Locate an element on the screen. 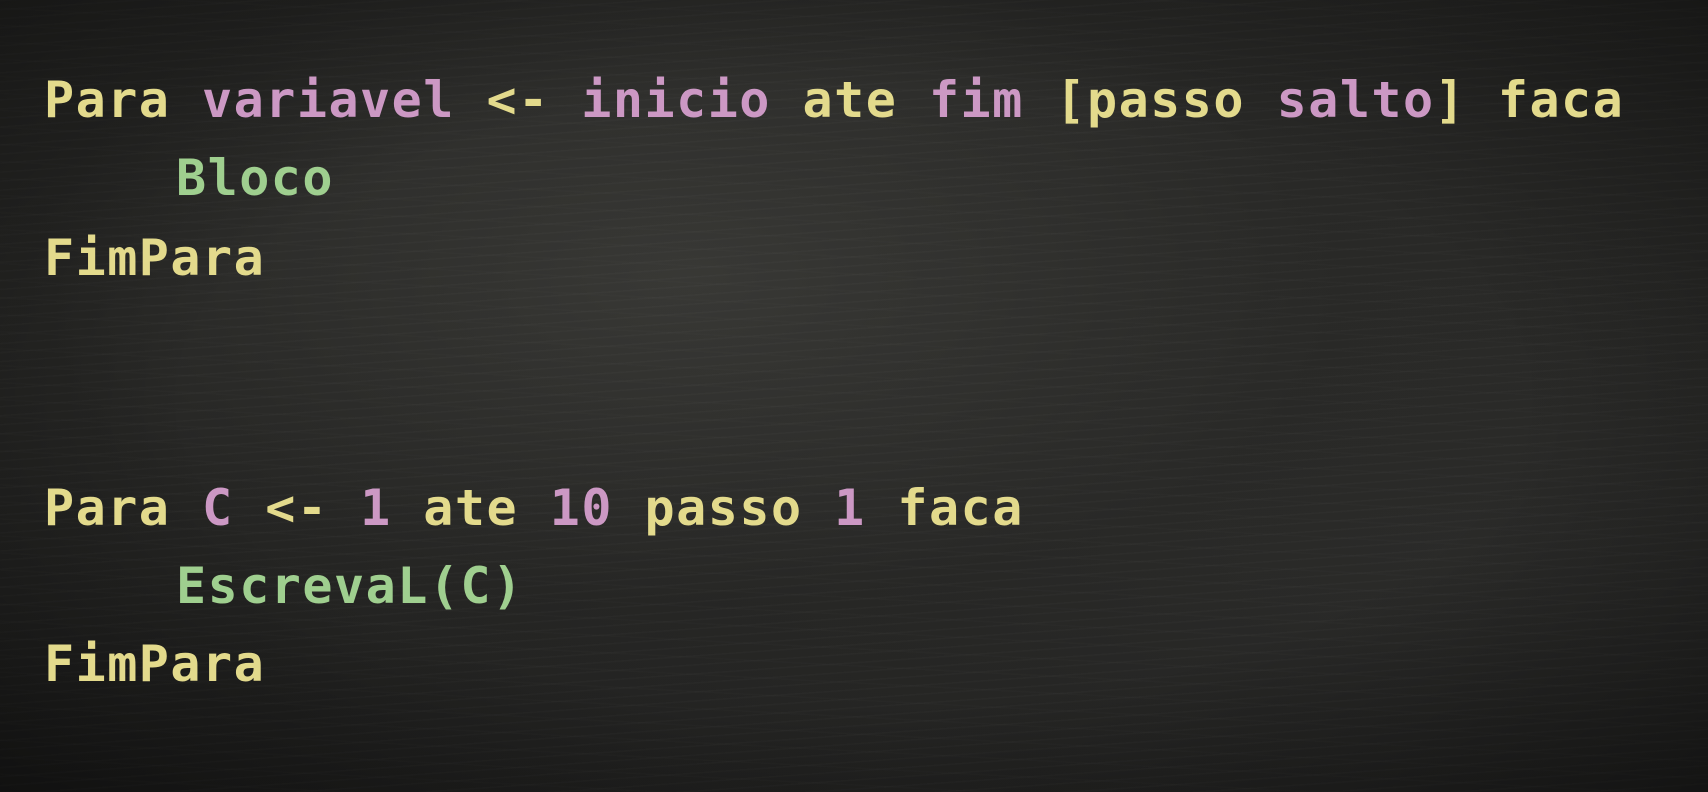 The height and width of the screenshot is (792, 1708). example-end-line: FimPara is located at coordinates (154, 664).